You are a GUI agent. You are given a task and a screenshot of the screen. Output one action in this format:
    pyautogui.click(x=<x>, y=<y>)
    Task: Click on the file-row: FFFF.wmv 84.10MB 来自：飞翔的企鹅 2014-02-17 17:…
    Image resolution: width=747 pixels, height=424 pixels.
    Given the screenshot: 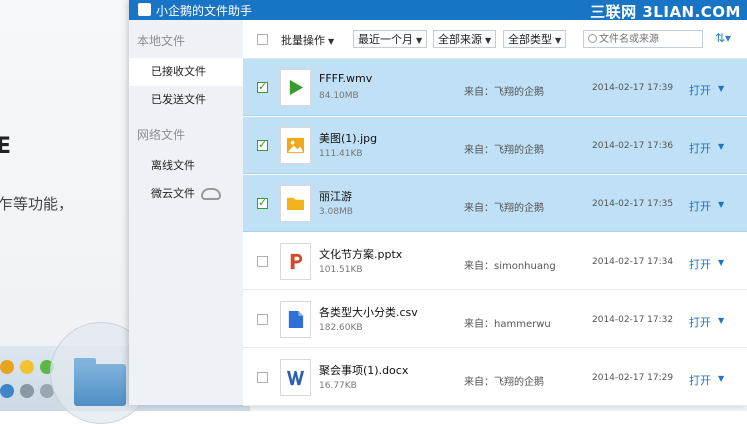 What is the action you would take?
    pyautogui.click(x=495, y=87)
    